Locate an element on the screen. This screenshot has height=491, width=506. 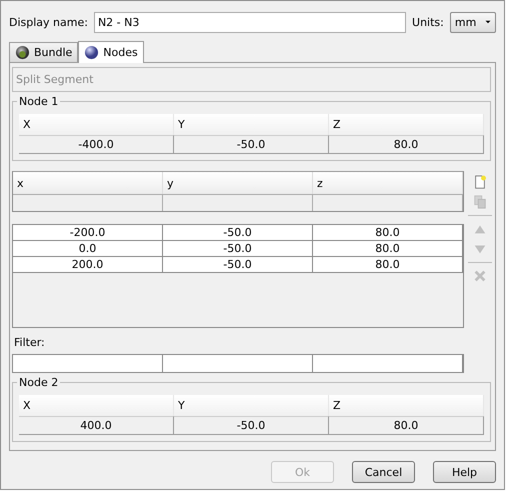
filter-label: Filter: is located at coordinates (29, 343).